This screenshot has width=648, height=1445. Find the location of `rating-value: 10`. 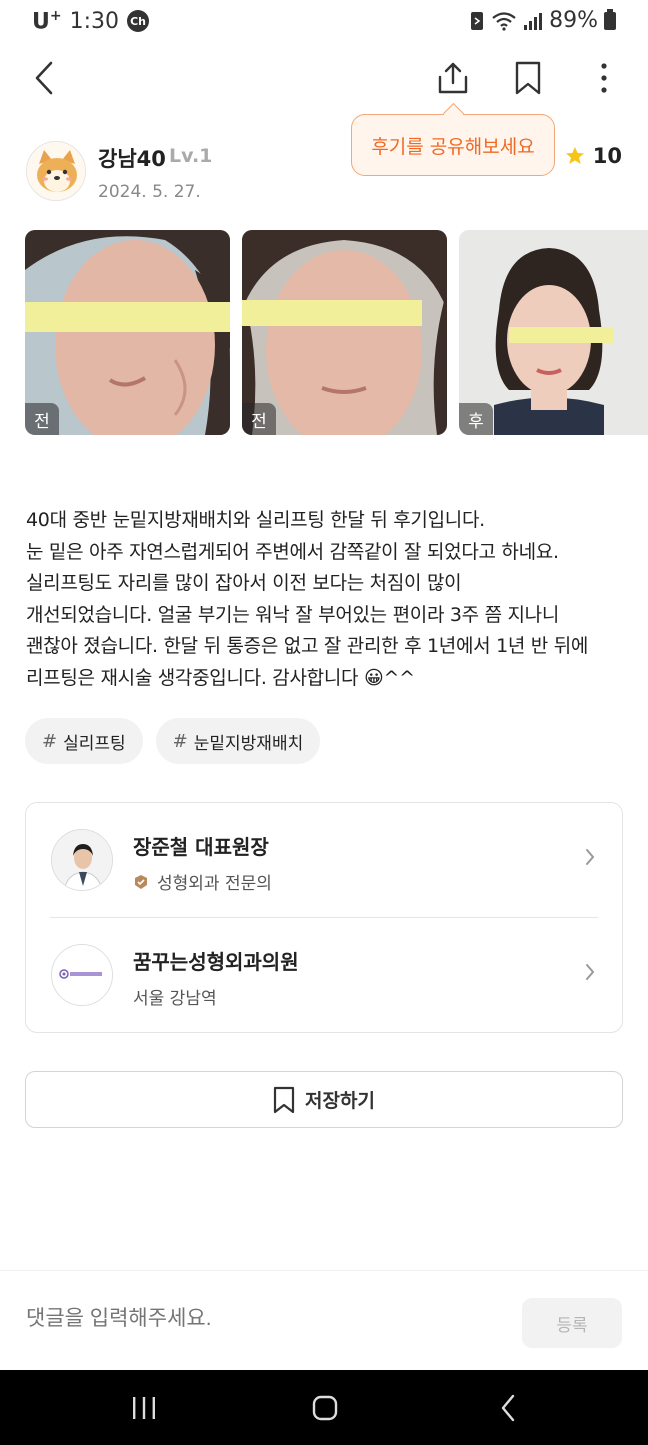

rating-value: 10 is located at coordinates (607, 156).